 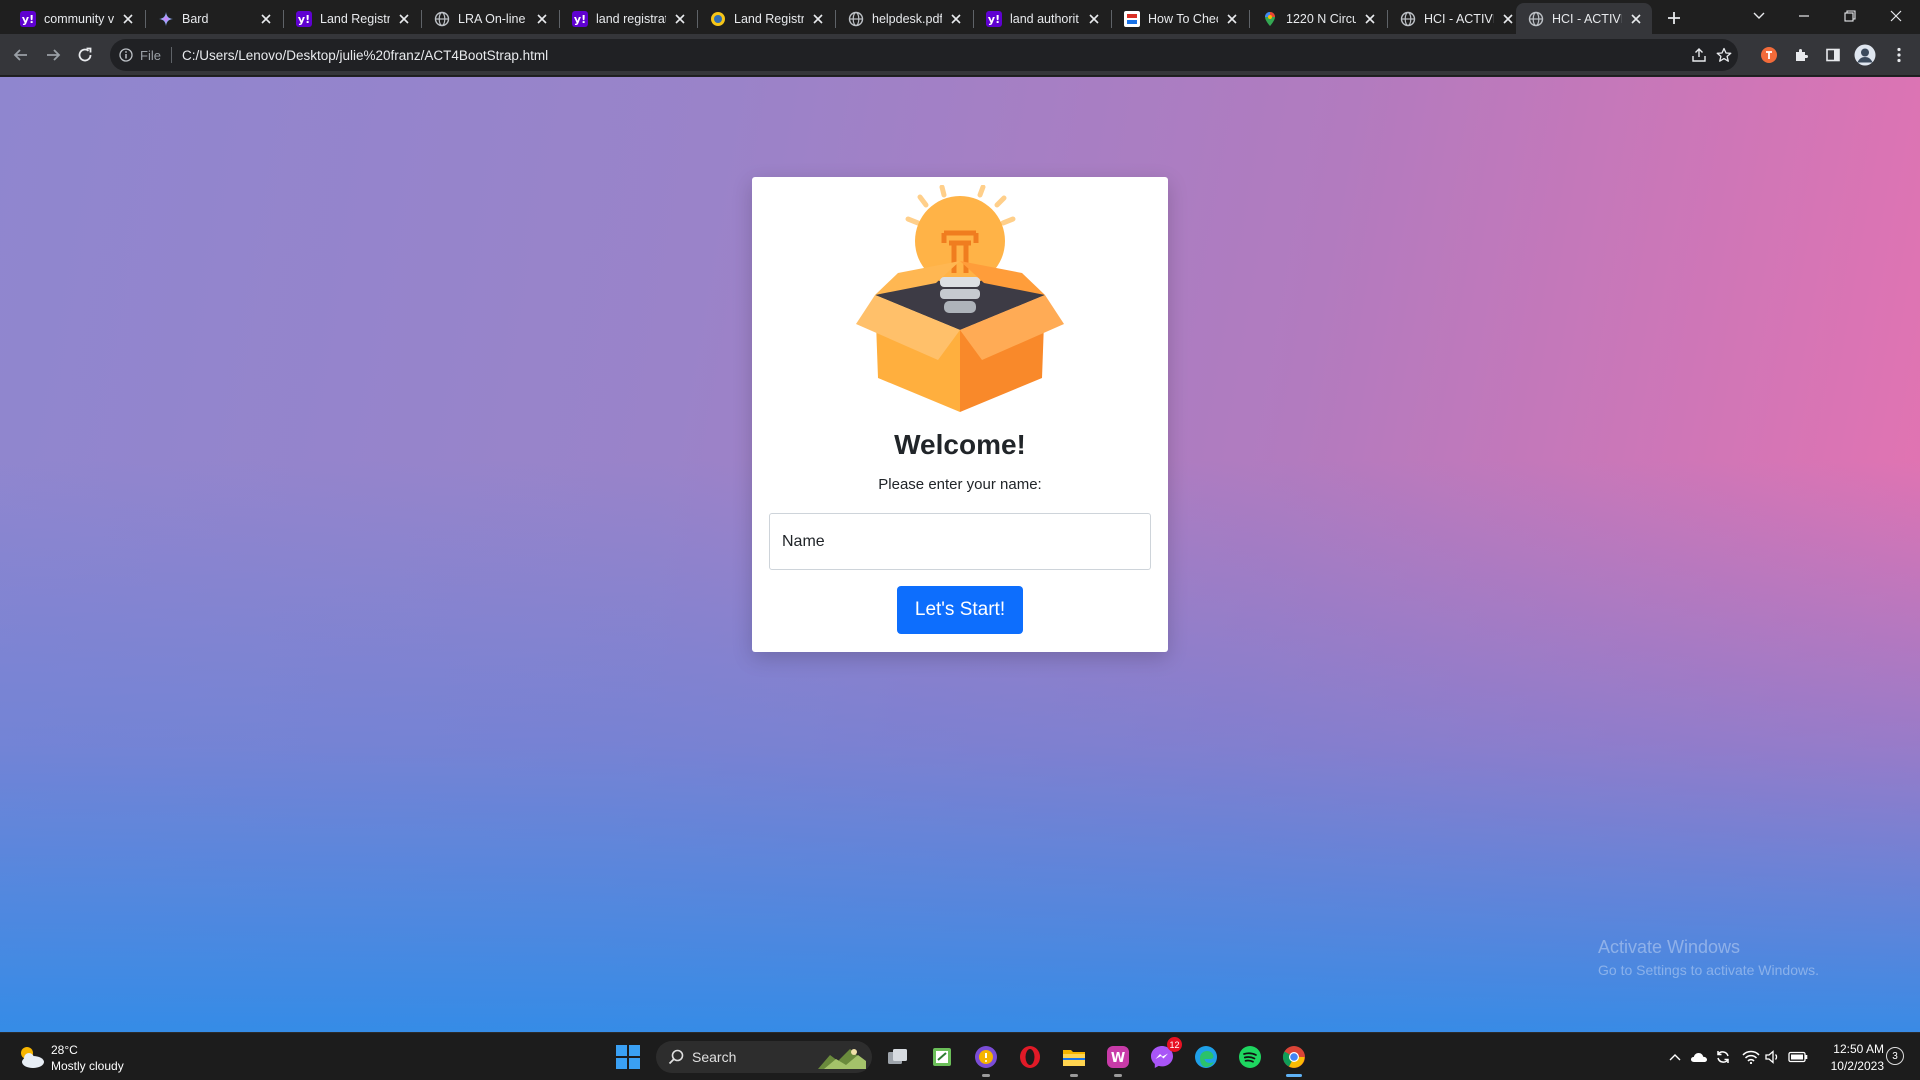 What do you see at coordinates (53, 55) in the screenshot?
I see `forward-button` at bounding box center [53, 55].